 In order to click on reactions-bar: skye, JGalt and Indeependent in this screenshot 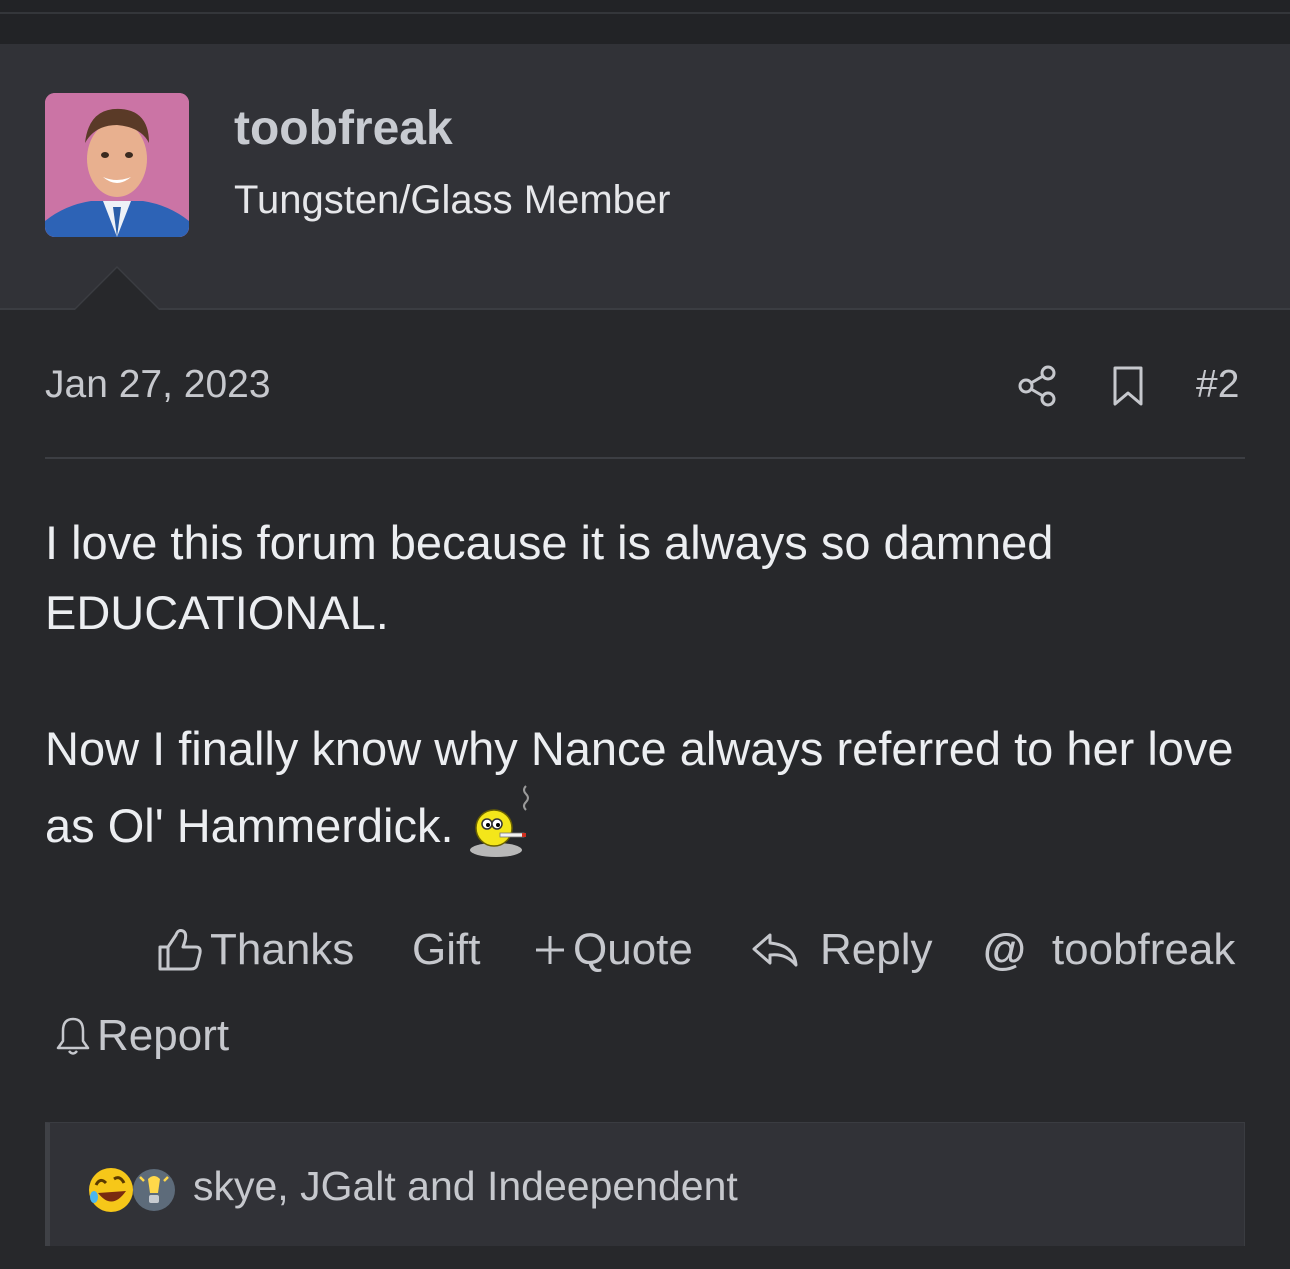, I will do `click(645, 1184)`.